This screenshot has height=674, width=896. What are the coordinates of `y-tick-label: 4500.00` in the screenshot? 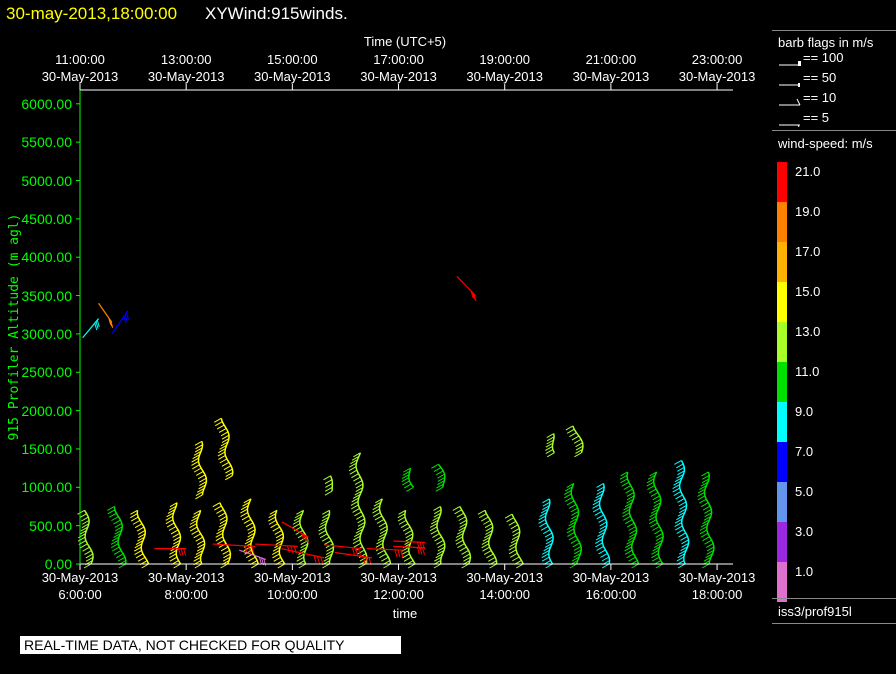 It's located at (46, 218).